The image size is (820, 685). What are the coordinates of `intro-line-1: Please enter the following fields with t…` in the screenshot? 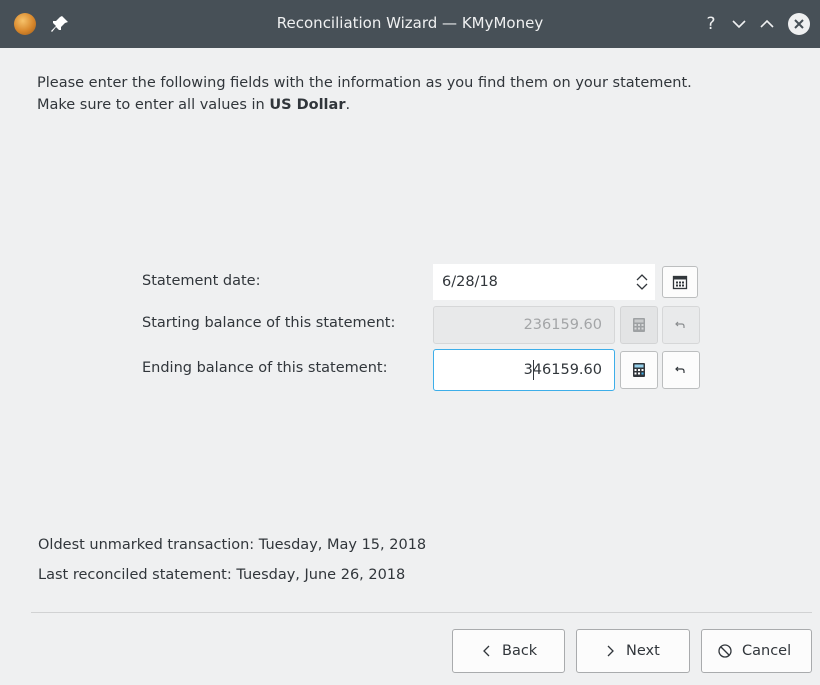 It's located at (364, 83).